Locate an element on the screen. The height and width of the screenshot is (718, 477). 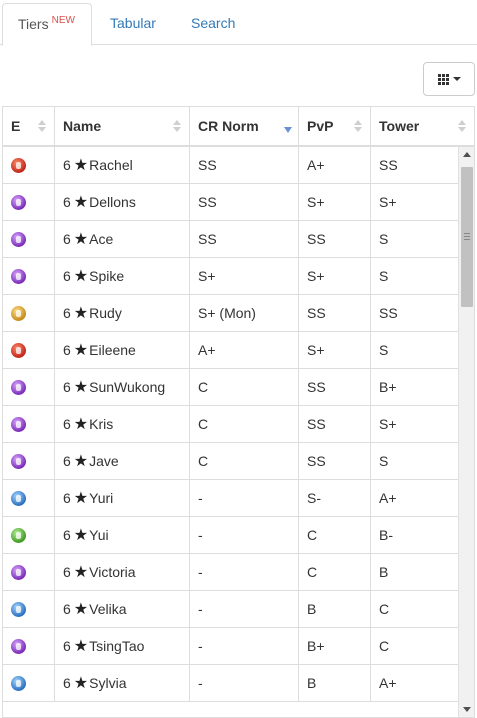
table-row: 6 ★Jave C SS S is located at coordinates (230, 461).